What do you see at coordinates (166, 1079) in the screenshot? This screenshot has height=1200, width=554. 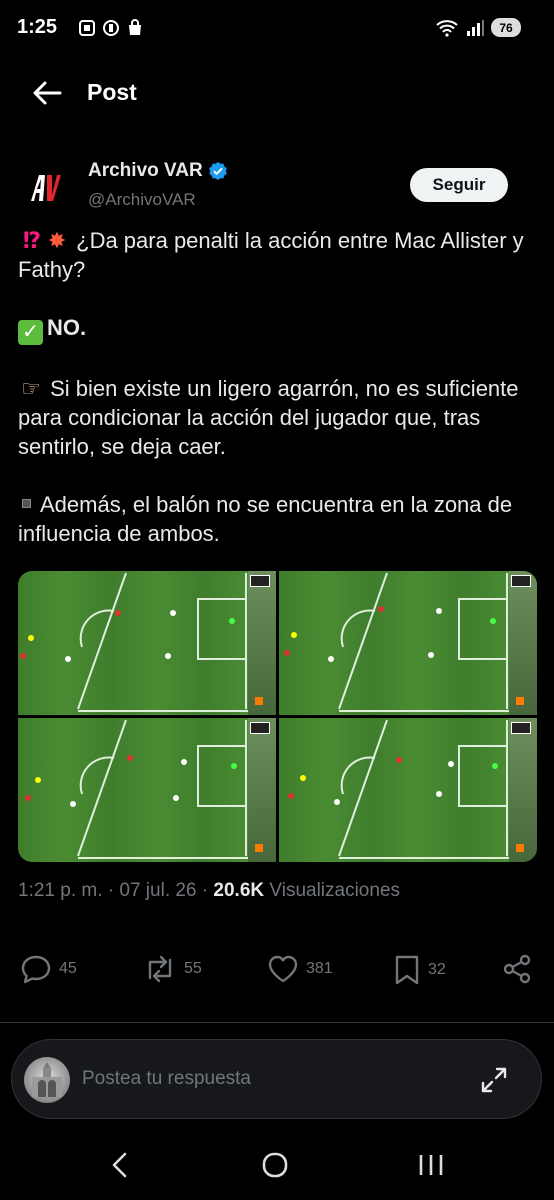 I see `reply-input: Postea tu respuesta` at bounding box center [166, 1079].